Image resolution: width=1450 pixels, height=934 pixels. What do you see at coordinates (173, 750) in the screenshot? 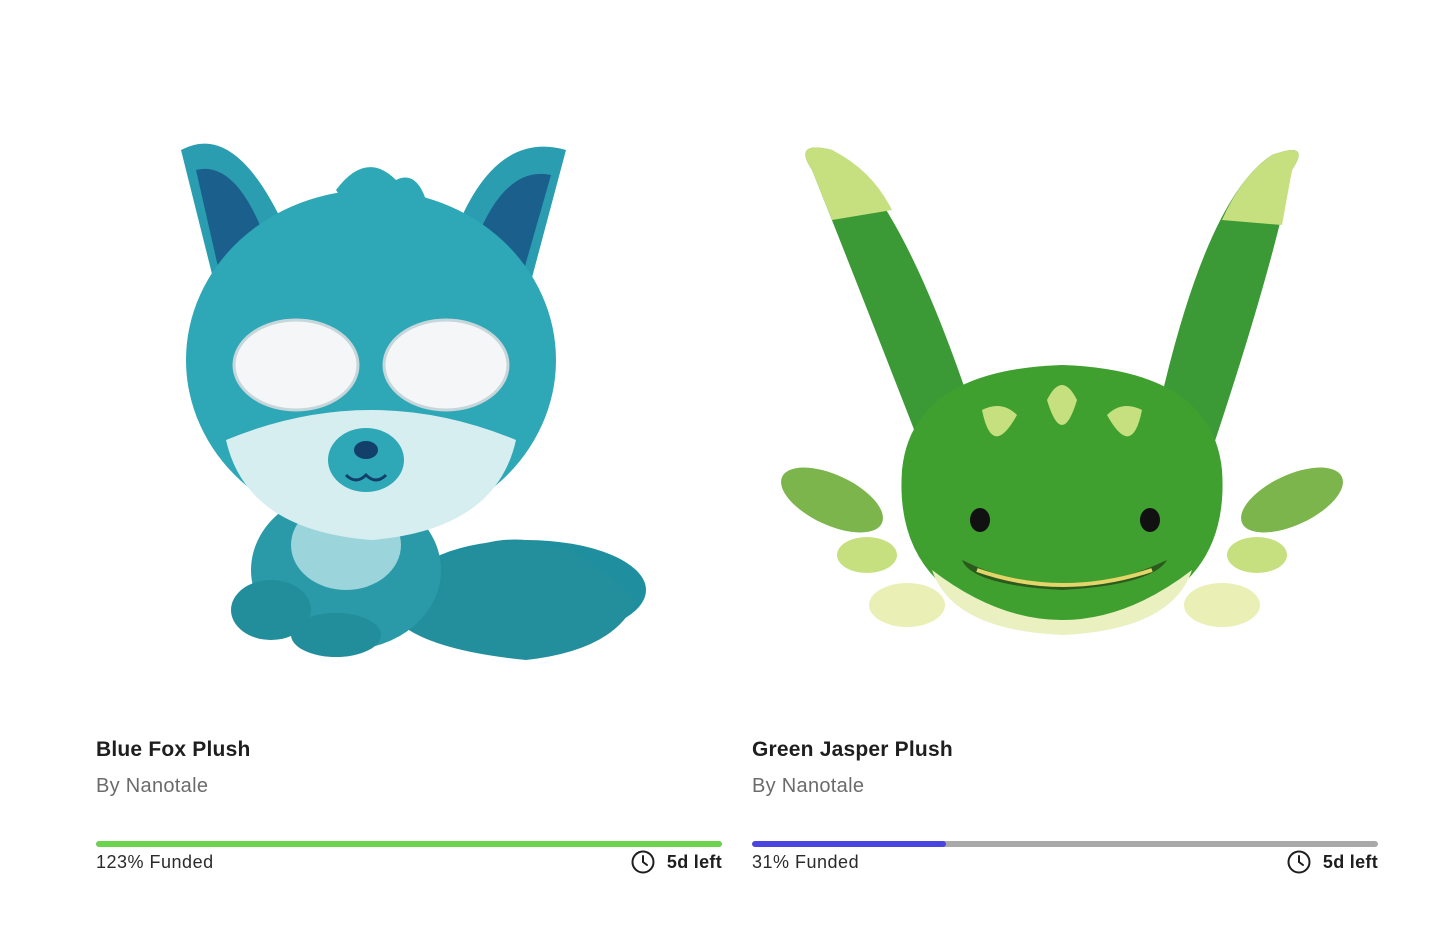
I see `project-title: Blue Fox Plush` at bounding box center [173, 750].